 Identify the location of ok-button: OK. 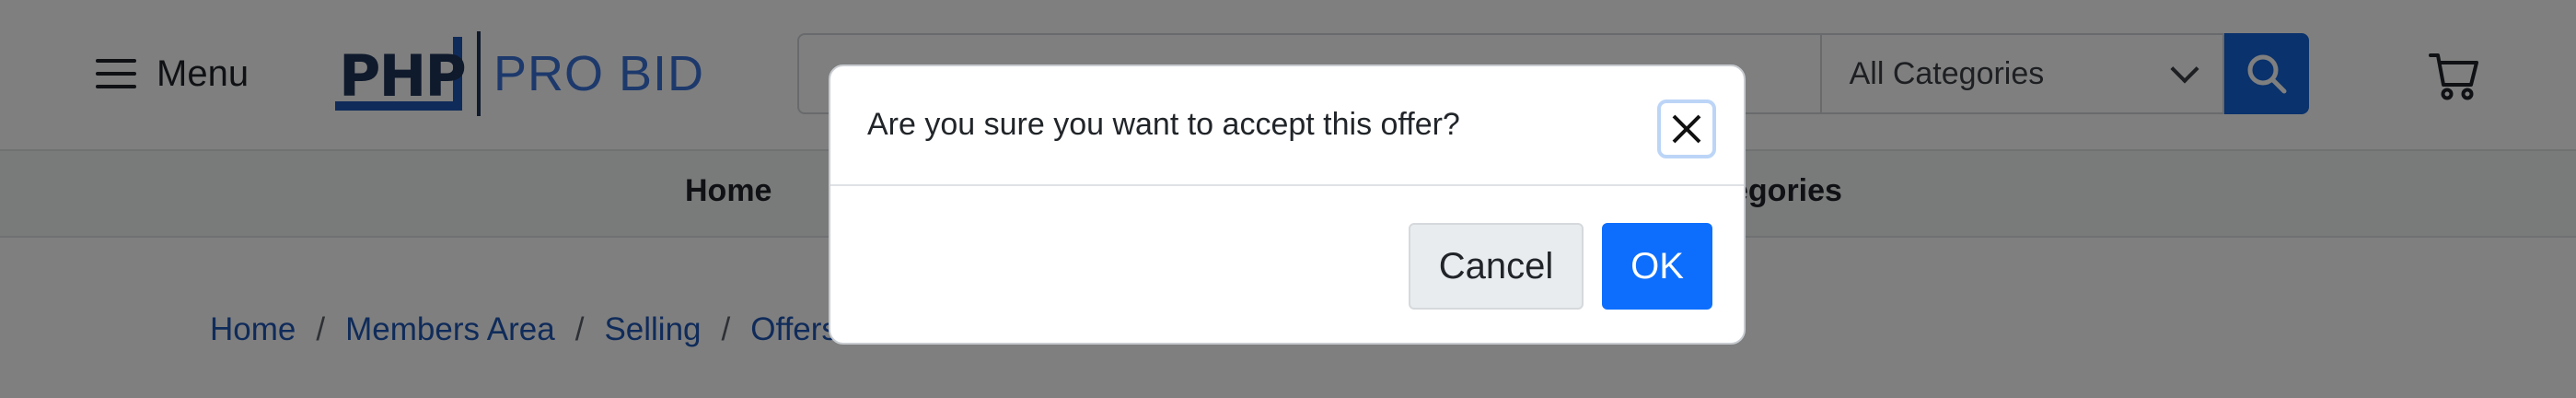
(1657, 266).